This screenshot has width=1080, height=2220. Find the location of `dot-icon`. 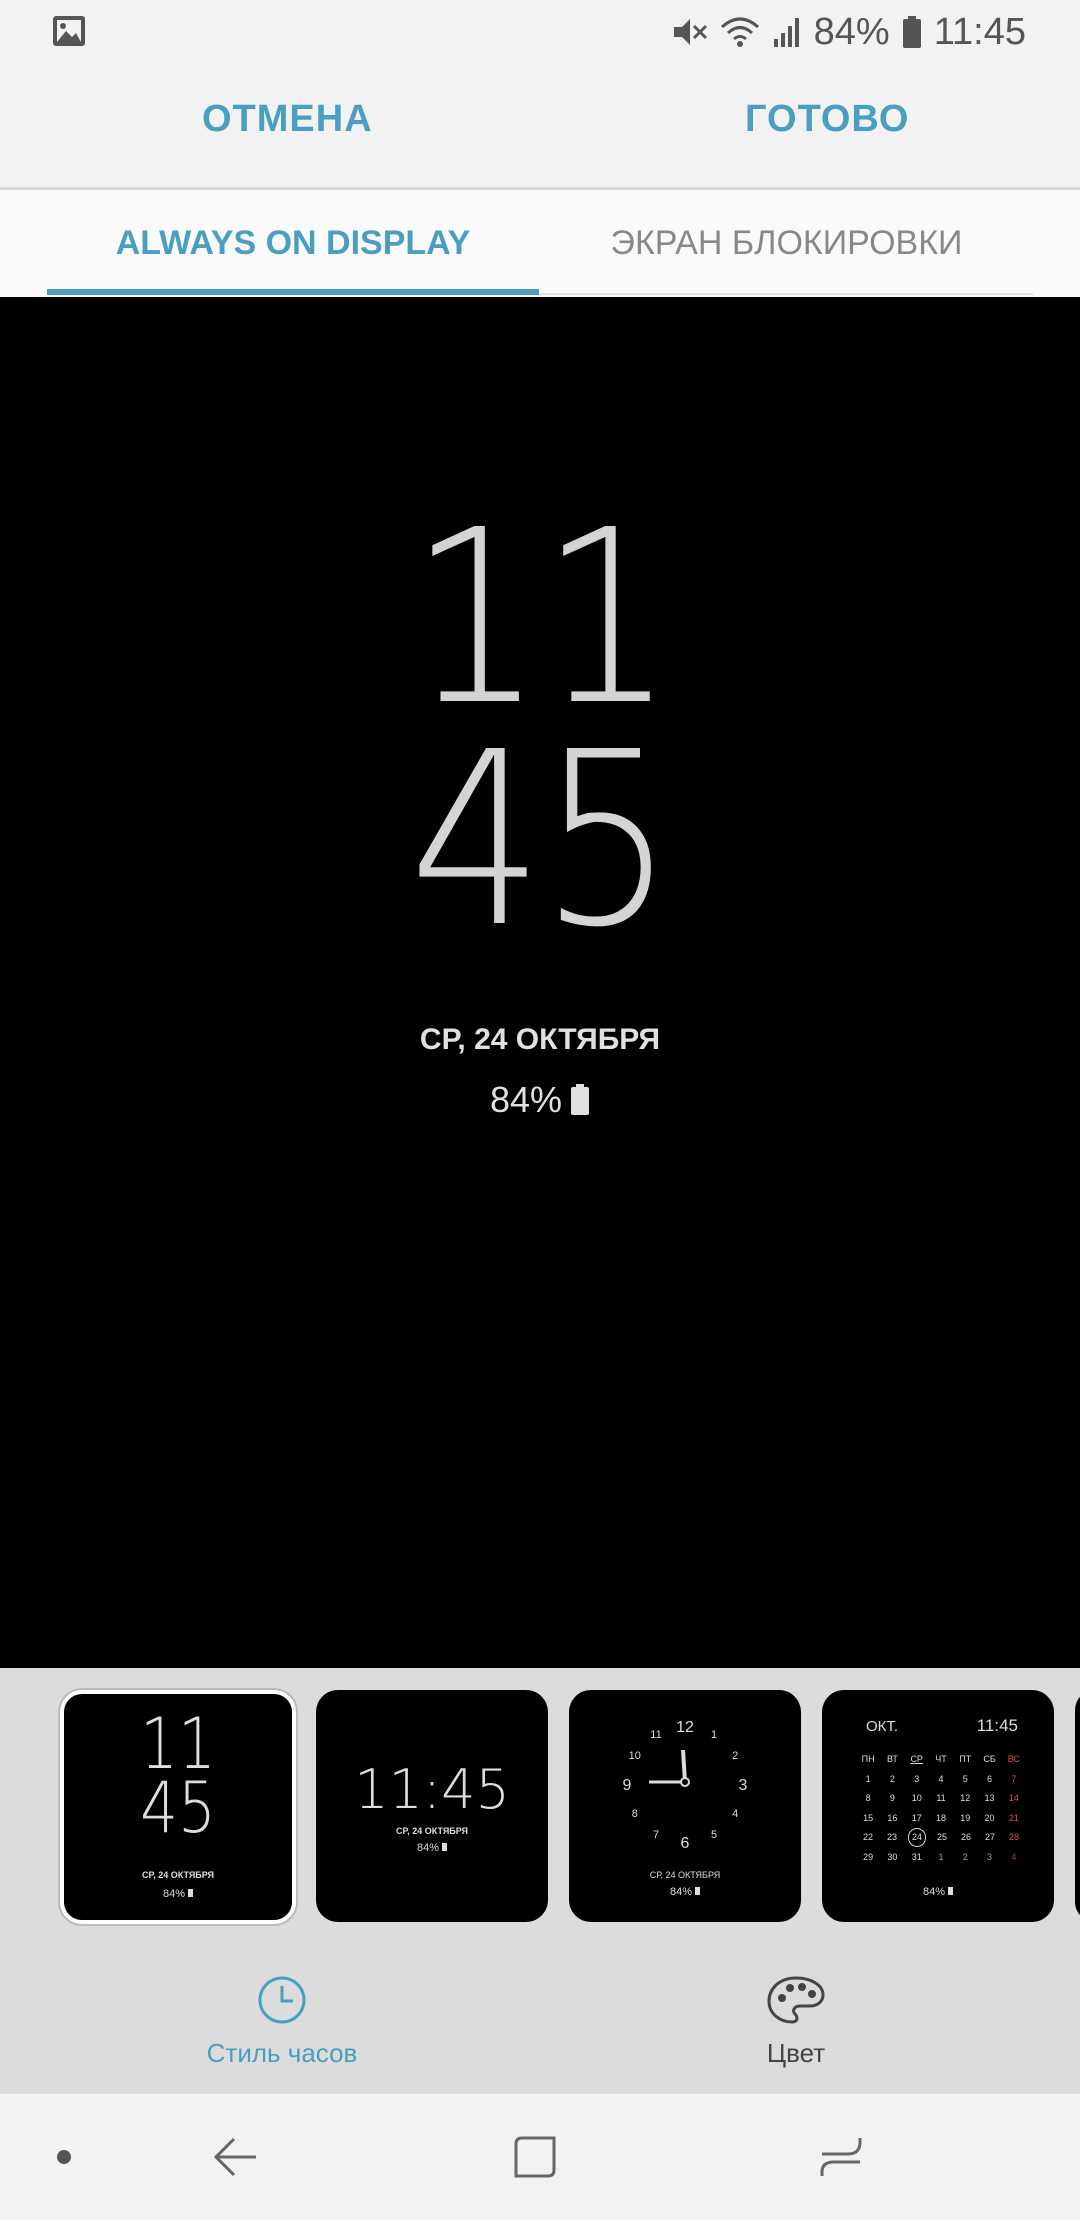

dot-icon is located at coordinates (64, 2157).